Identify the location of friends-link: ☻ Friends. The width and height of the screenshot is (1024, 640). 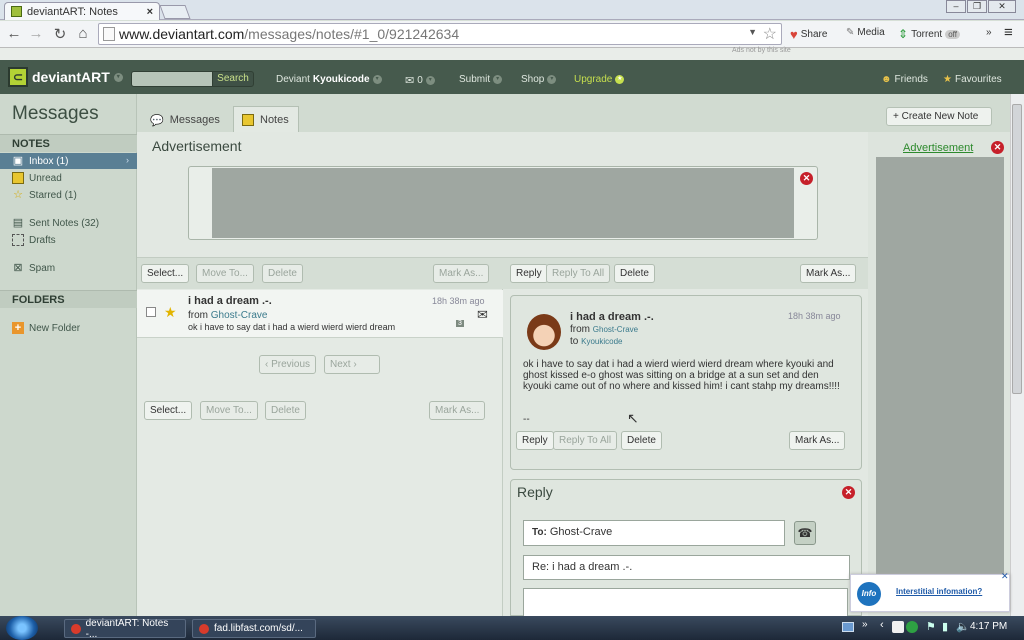
(904, 79).